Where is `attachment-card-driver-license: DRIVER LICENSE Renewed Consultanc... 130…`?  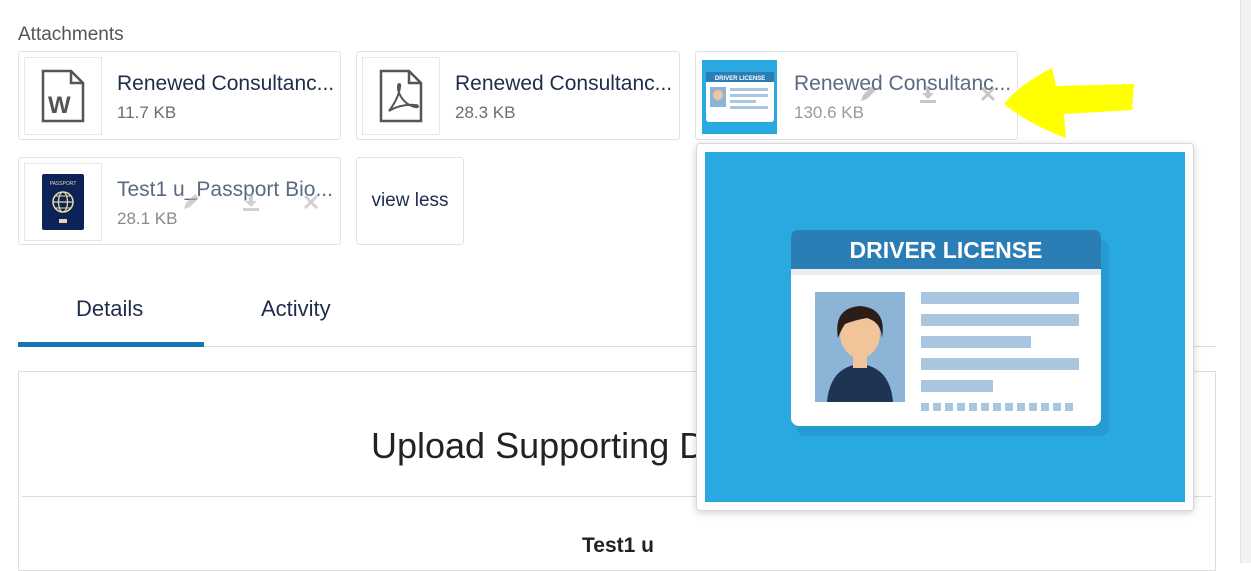
attachment-card-driver-license: DRIVER LICENSE Renewed Consultanc... 130… is located at coordinates (856, 95).